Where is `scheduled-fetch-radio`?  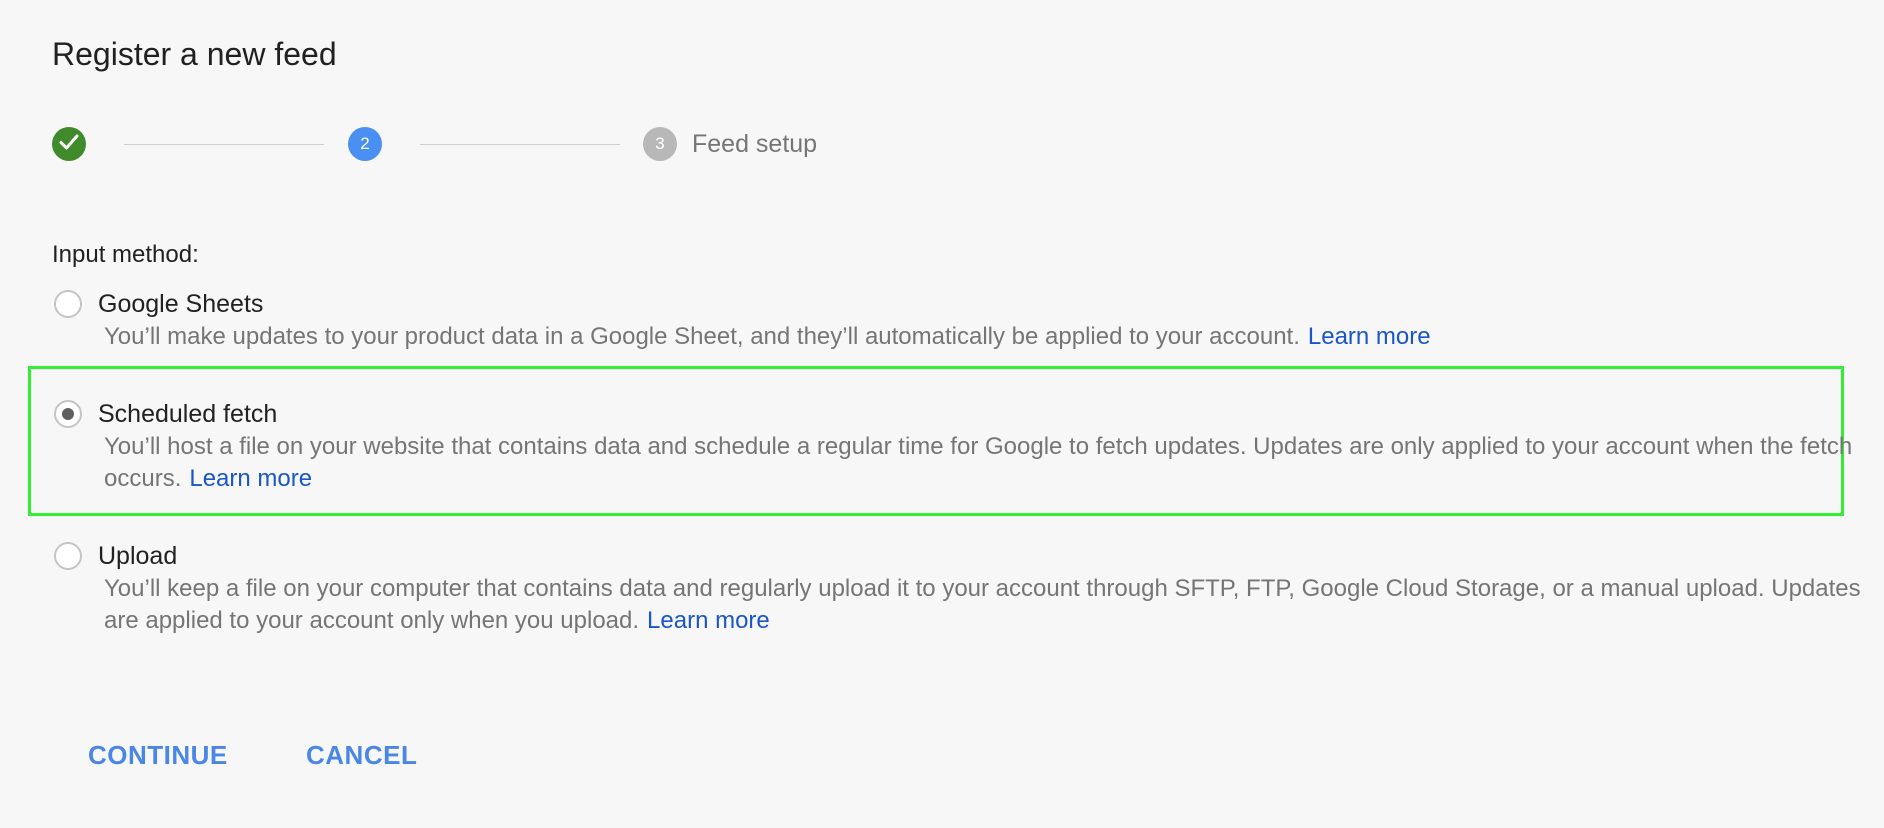
scheduled-fetch-radio is located at coordinates (68, 414).